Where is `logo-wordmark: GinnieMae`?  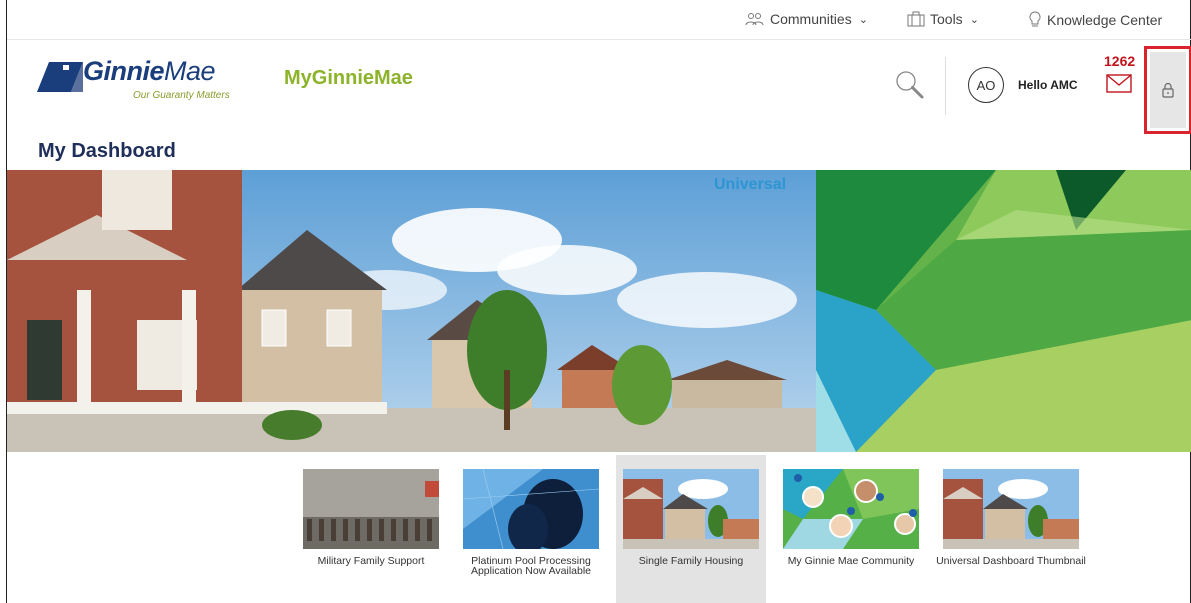 logo-wordmark: GinnieMae is located at coordinates (149, 71).